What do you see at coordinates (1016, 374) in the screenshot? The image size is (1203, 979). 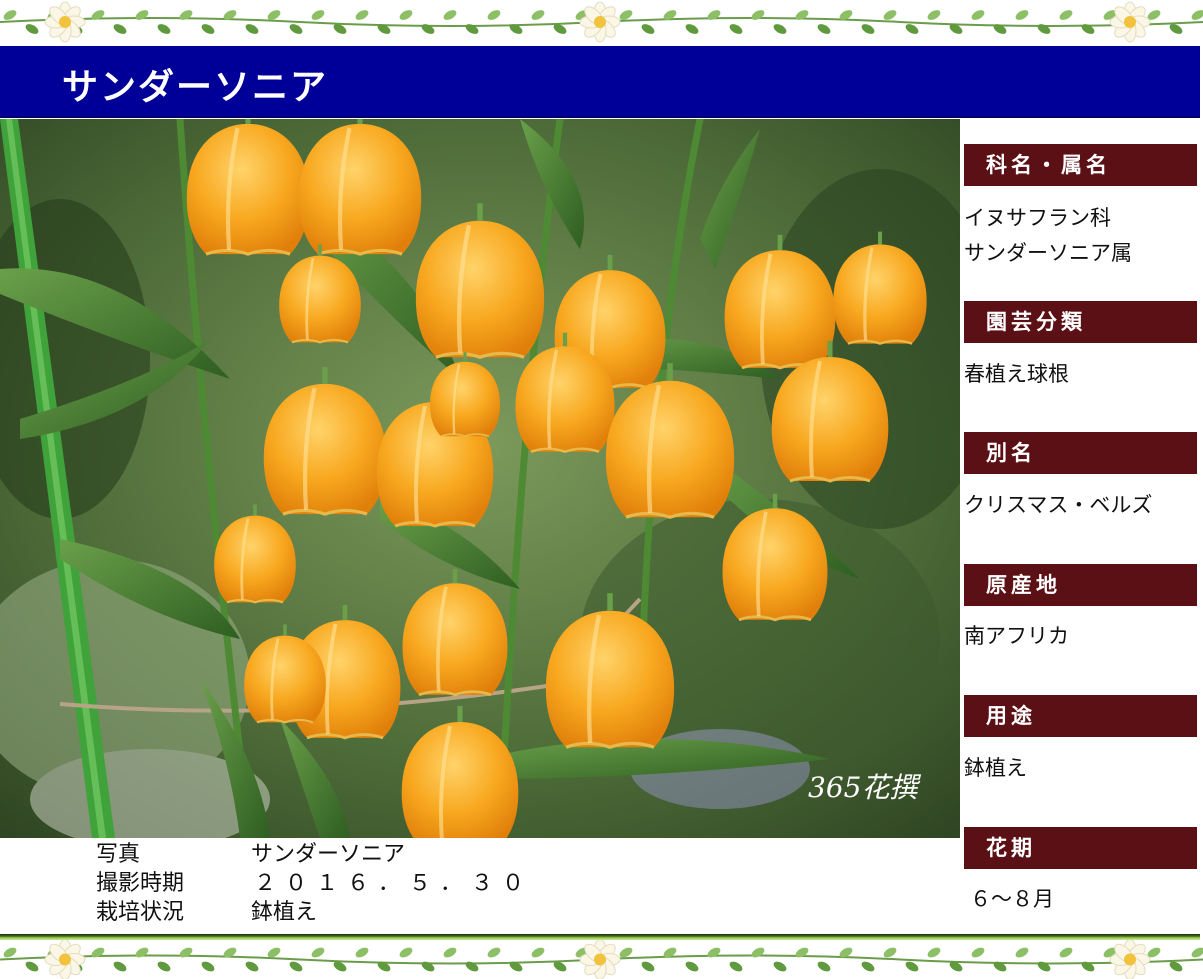 I see `category-value: 春植え球根` at bounding box center [1016, 374].